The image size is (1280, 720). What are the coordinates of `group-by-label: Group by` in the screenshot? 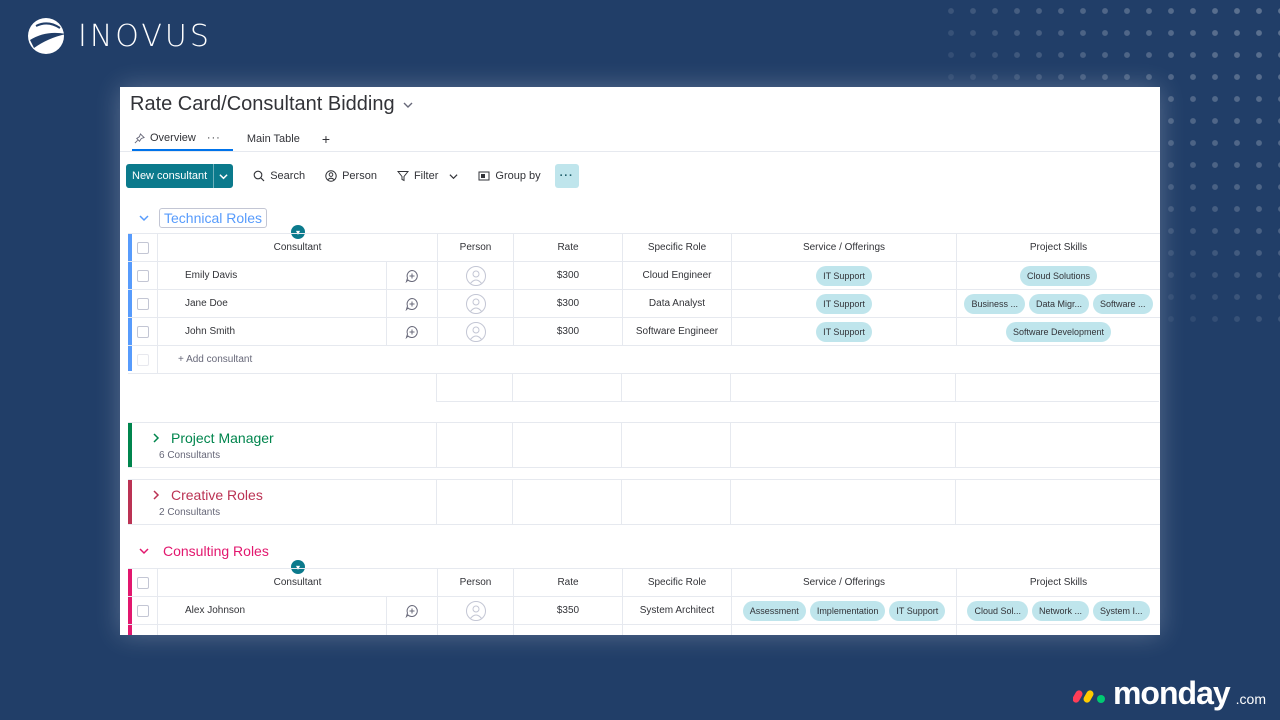 It's located at (518, 176).